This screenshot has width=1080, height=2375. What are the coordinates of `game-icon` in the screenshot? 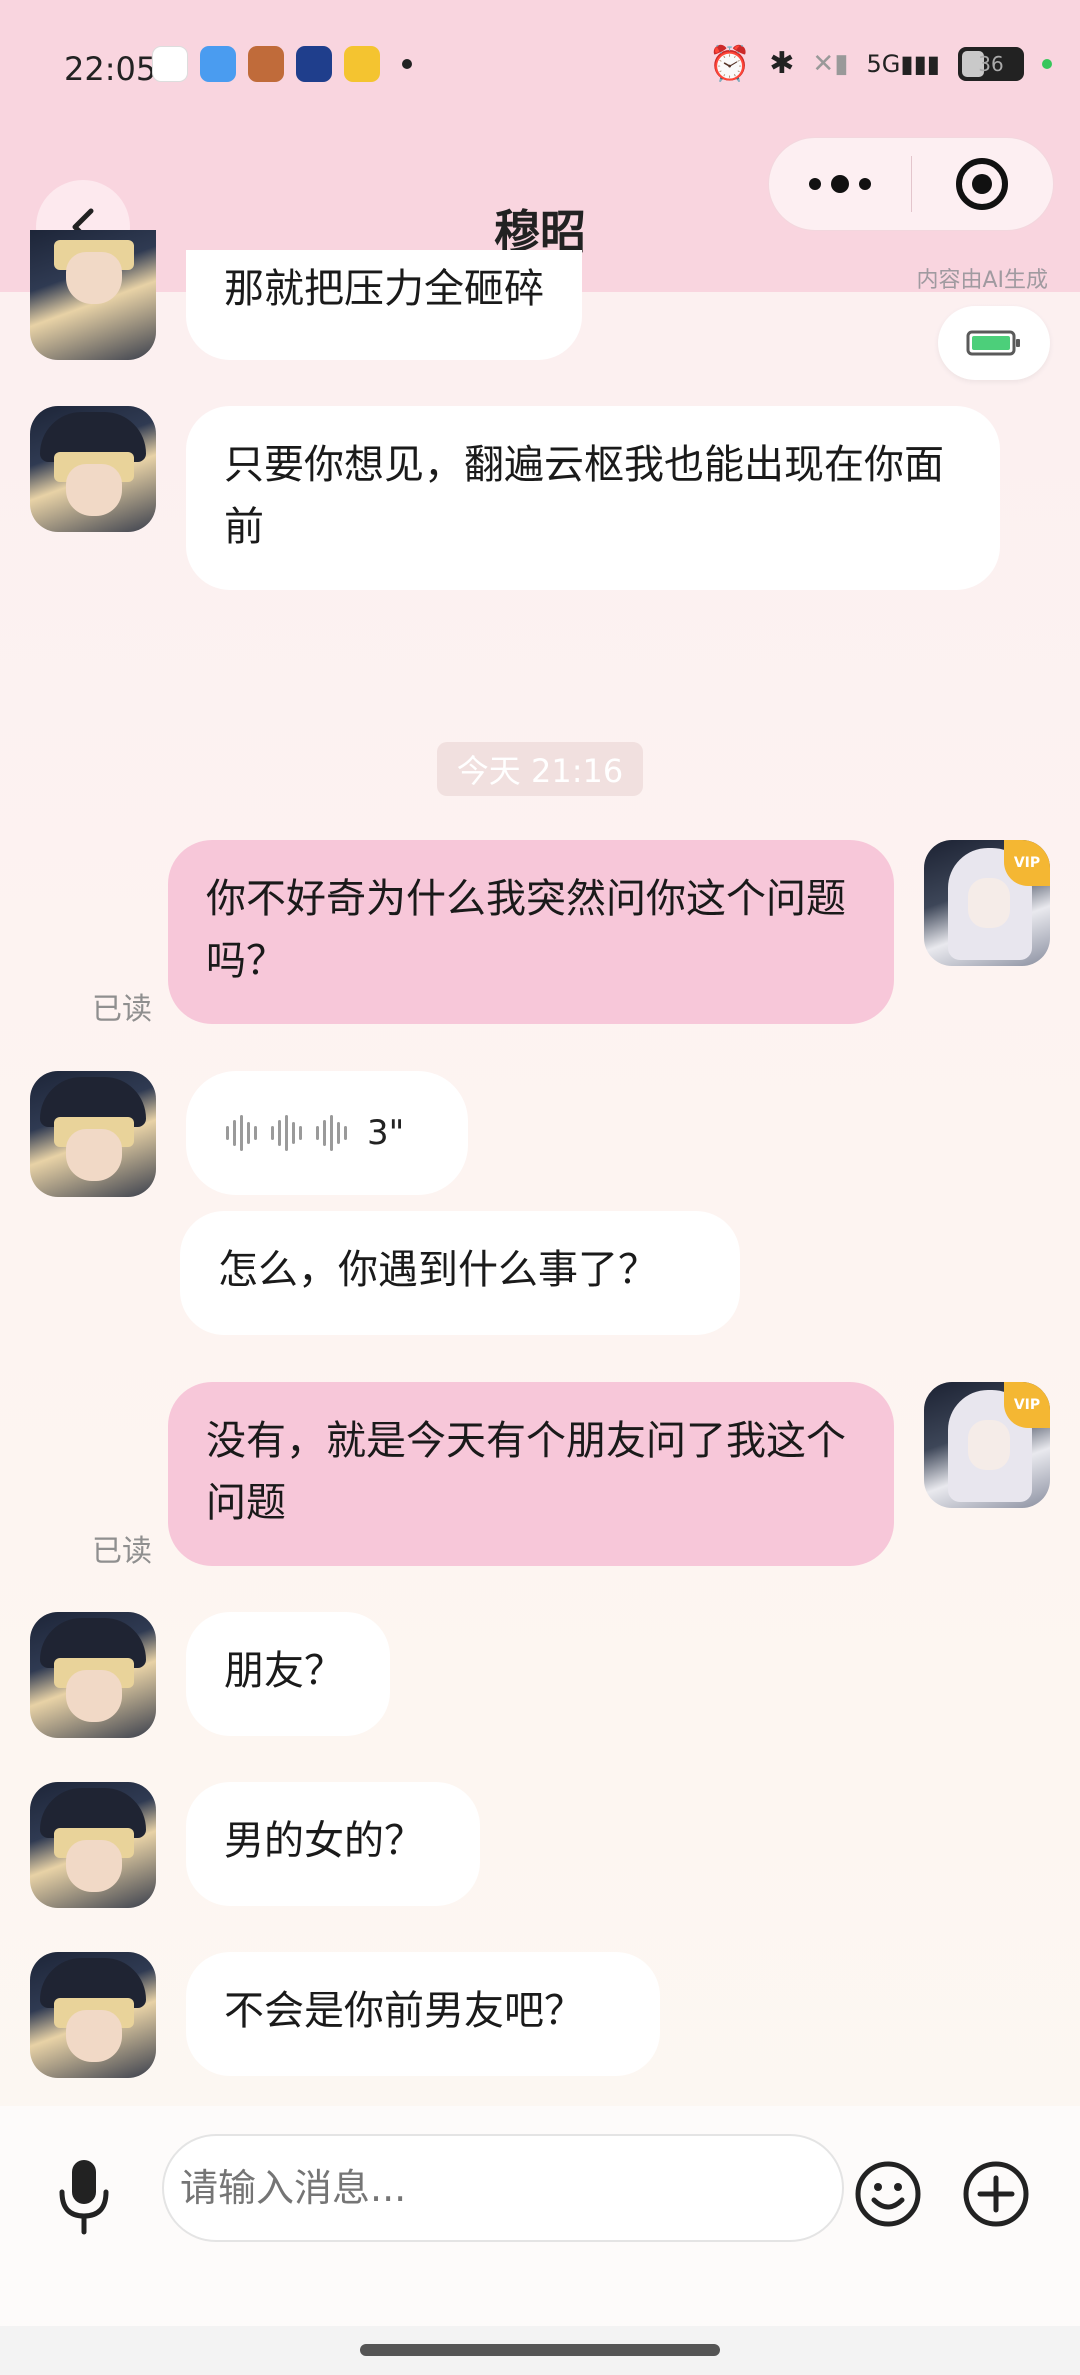 It's located at (266, 64).